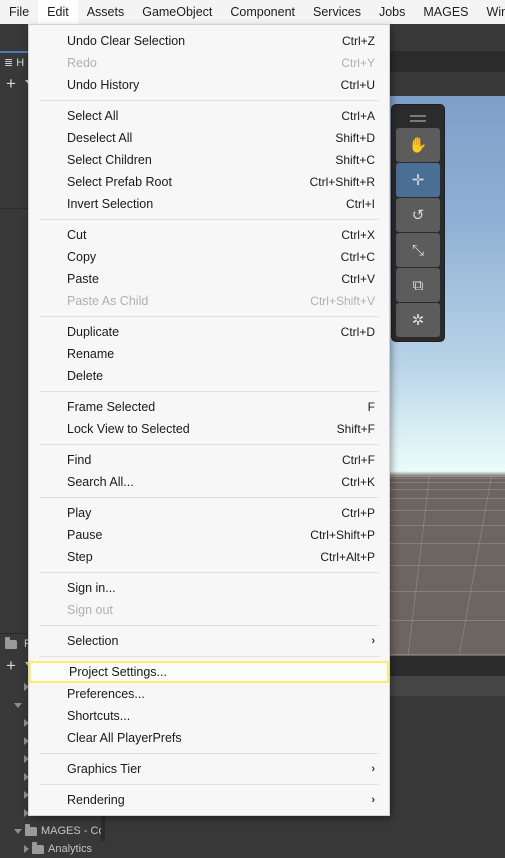 The width and height of the screenshot is (505, 858). Describe the element at coordinates (209, 116) in the screenshot. I see `menu-item-select-all: Select All Ctrl+A` at that location.